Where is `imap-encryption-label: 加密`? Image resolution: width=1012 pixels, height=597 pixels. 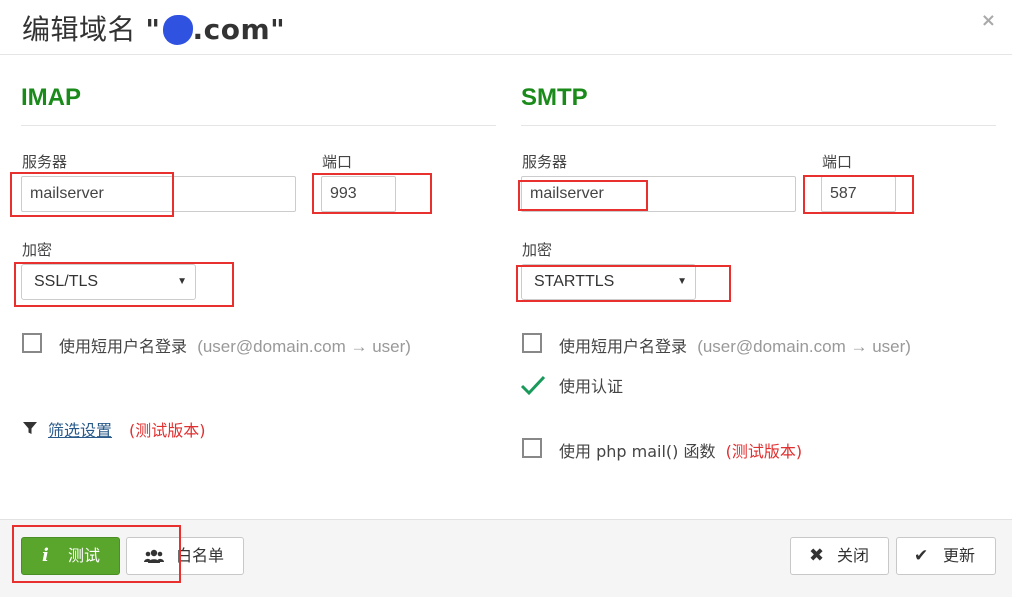
imap-encryption-label: 加密 is located at coordinates (37, 250).